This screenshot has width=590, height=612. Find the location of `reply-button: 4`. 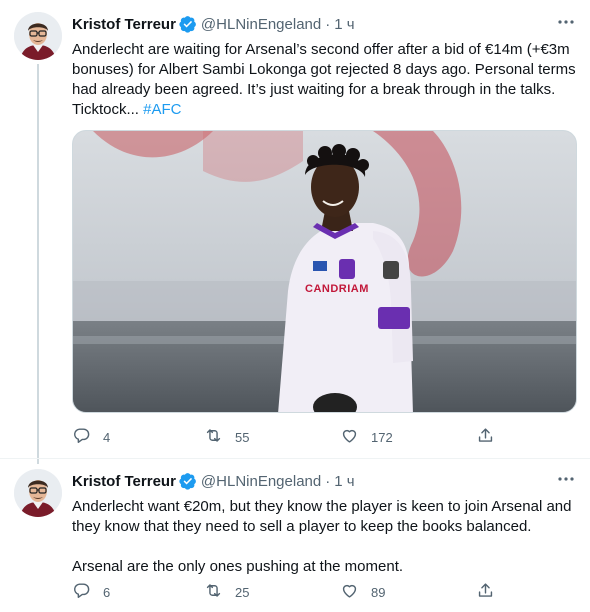

reply-button: 4 is located at coordinates (91, 437).